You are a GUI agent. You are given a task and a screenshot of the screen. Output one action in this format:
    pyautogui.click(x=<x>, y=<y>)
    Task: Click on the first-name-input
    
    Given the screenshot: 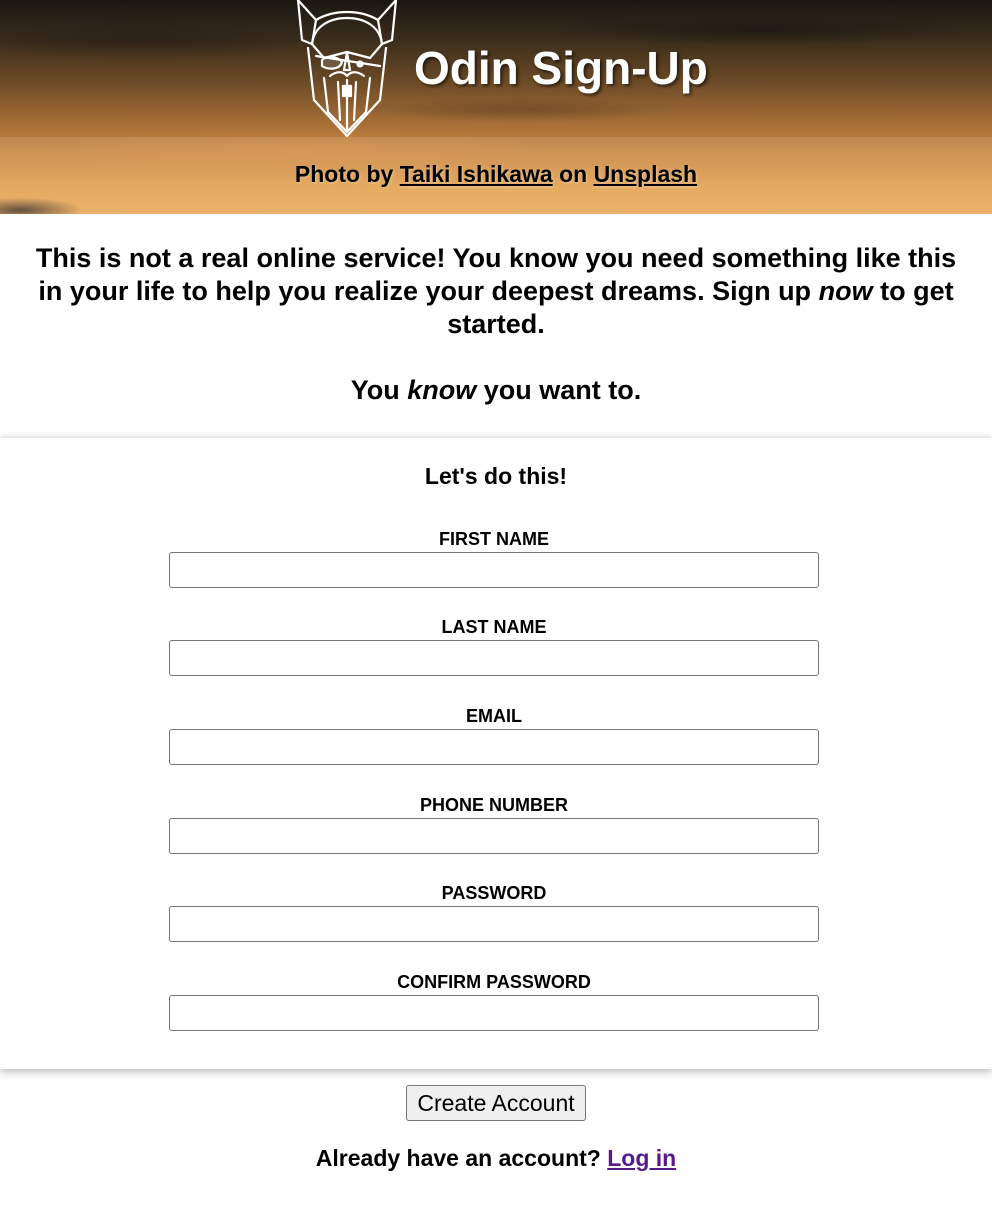 What is the action you would take?
    pyautogui.click(x=494, y=570)
    